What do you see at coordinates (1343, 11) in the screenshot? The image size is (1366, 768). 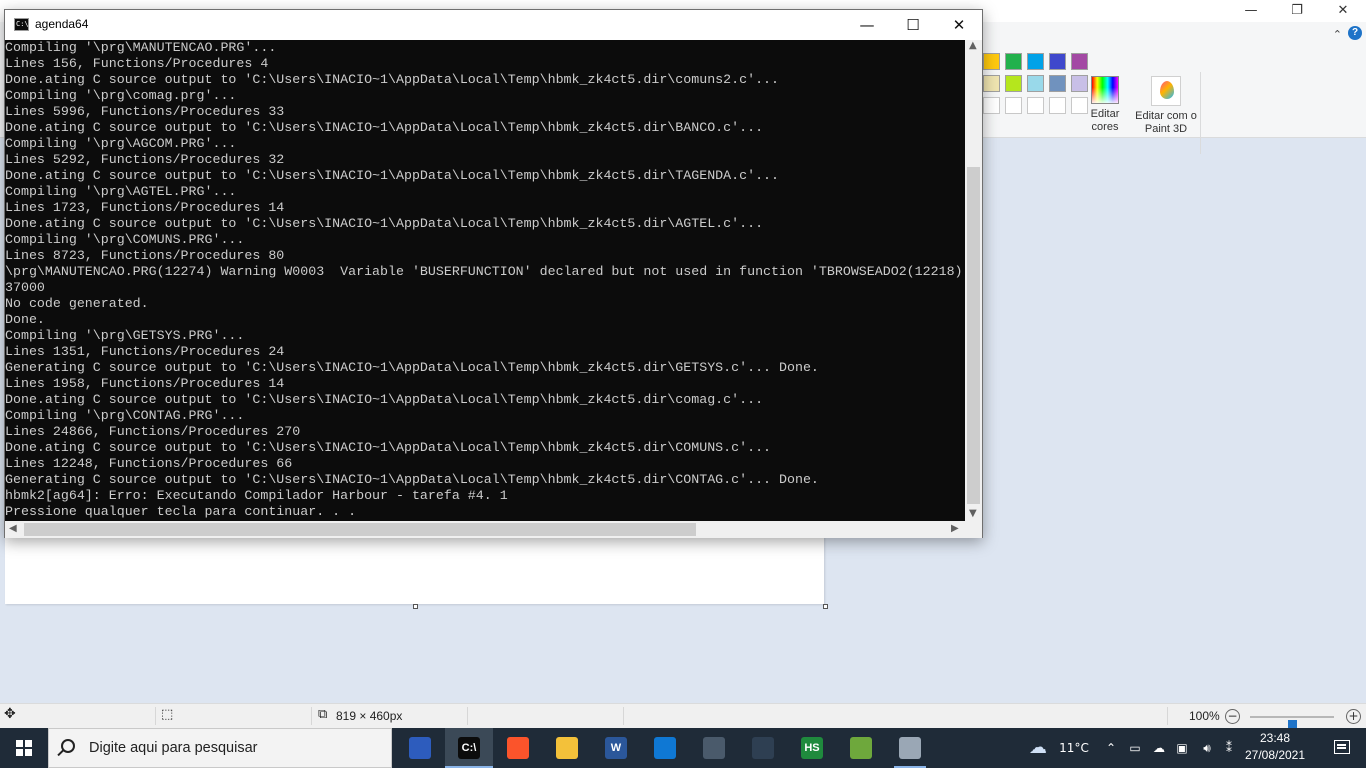 I see `paint-close-button: ✕` at bounding box center [1343, 11].